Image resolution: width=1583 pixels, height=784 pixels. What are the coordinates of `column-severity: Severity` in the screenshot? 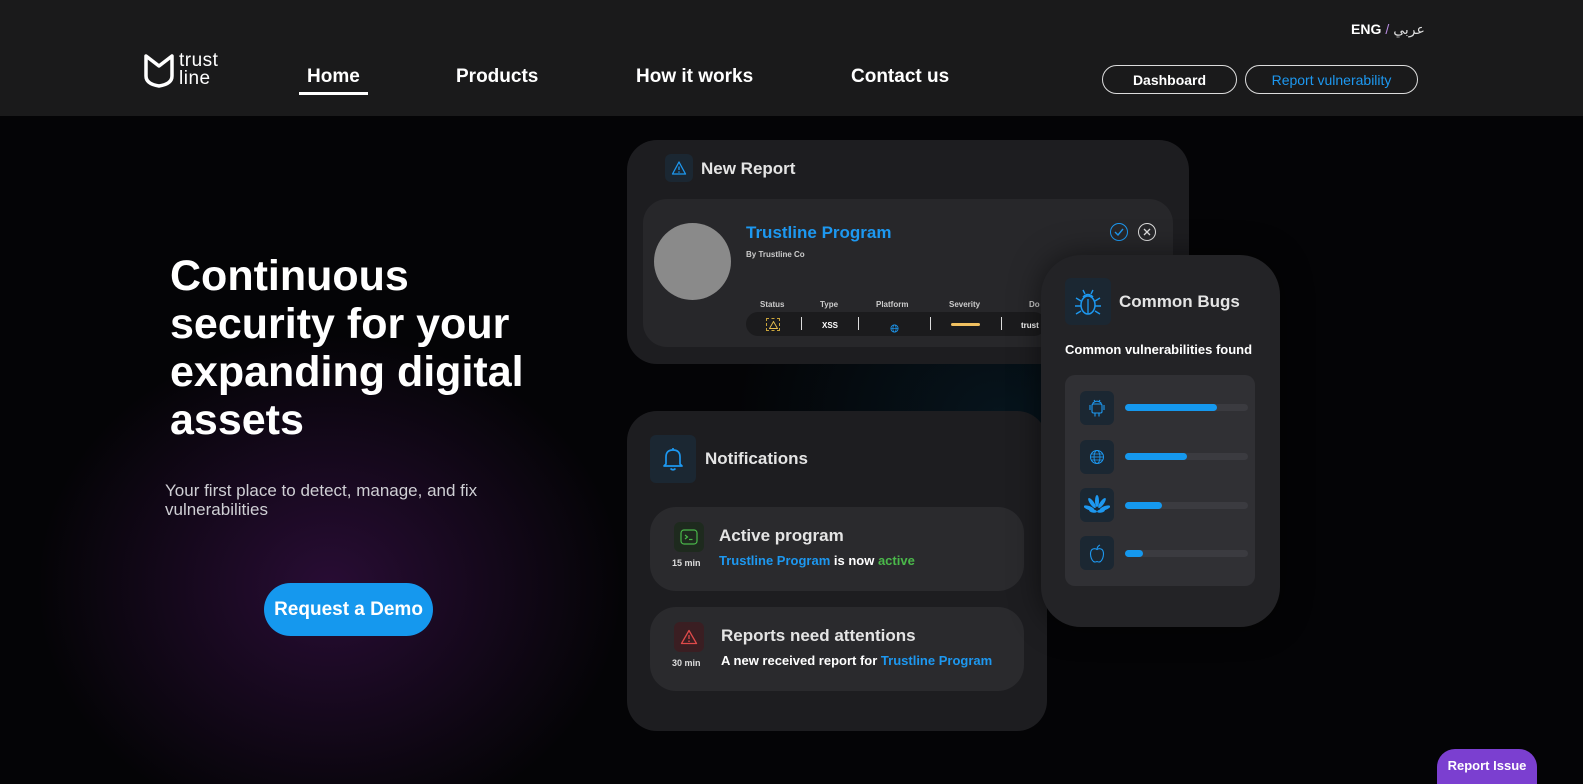 It's located at (965, 304).